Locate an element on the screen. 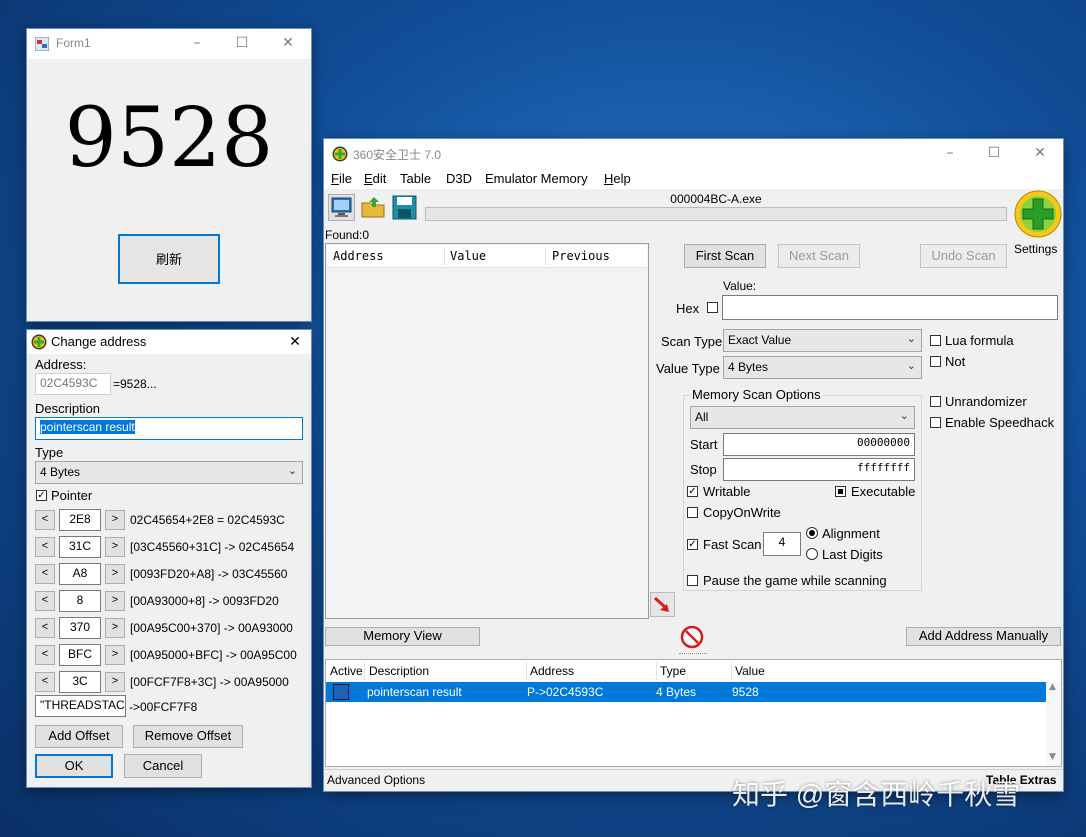  value-type-select: 4 Bytes ⌄ is located at coordinates (822, 367).